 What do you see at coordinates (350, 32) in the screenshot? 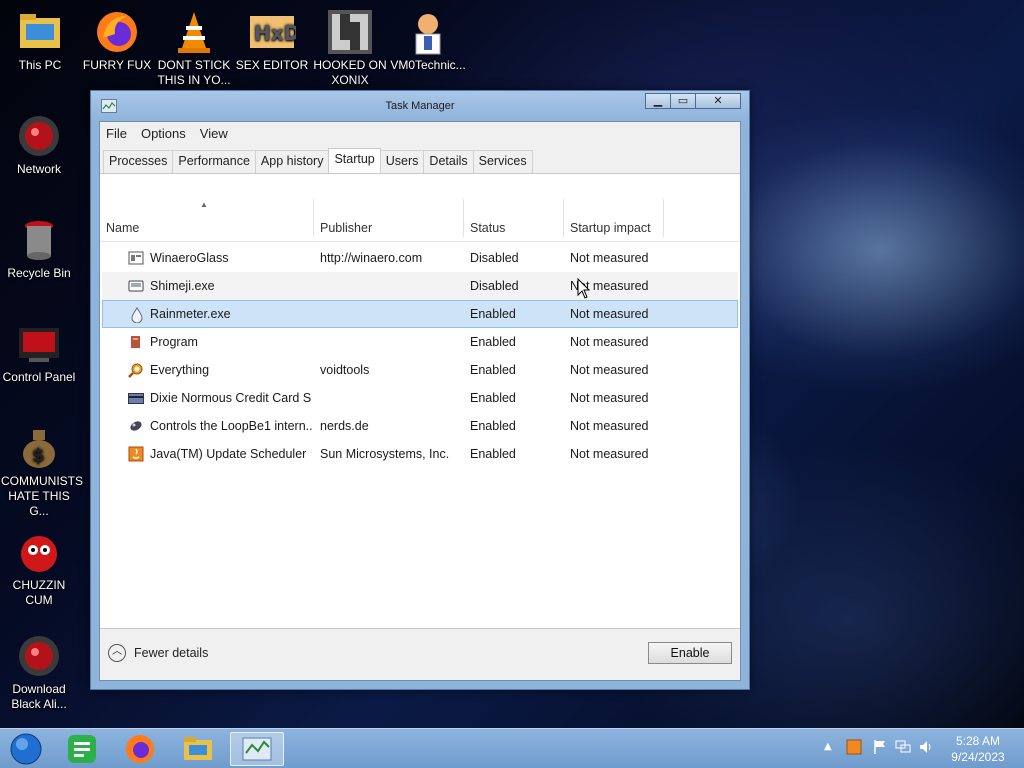
I see `xonix-game-icon` at bounding box center [350, 32].